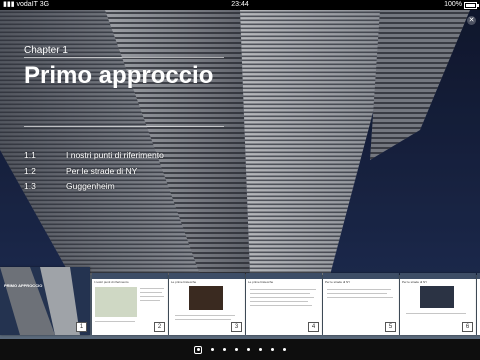 The height and width of the screenshot is (360, 480). Describe the element at coordinates (119, 75) in the screenshot. I see `chapter-title: Primo approccio` at that location.